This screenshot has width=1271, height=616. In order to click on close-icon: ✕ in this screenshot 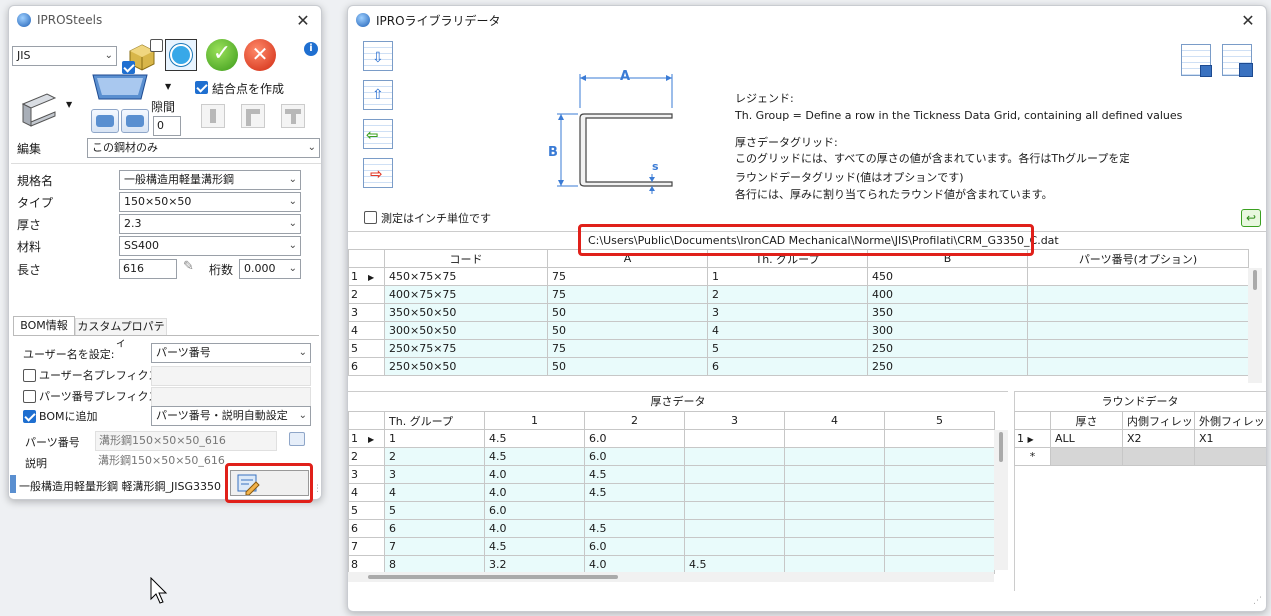, I will do `click(303, 20)`.